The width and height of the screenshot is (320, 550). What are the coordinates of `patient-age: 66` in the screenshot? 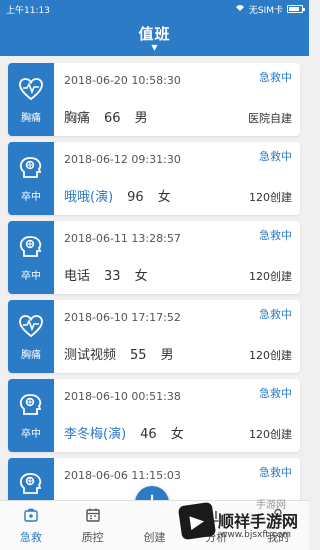 It's located at (112, 118).